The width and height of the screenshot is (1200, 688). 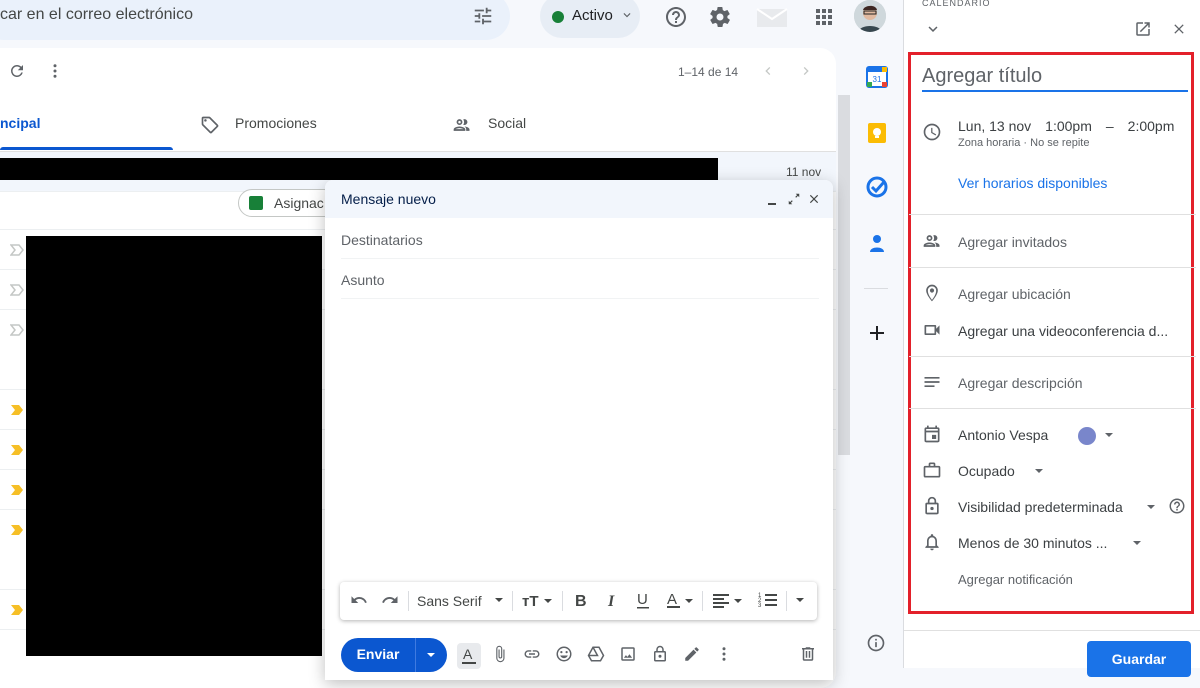 What do you see at coordinates (378, 654) in the screenshot?
I see `send-label: Enviar` at bounding box center [378, 654].